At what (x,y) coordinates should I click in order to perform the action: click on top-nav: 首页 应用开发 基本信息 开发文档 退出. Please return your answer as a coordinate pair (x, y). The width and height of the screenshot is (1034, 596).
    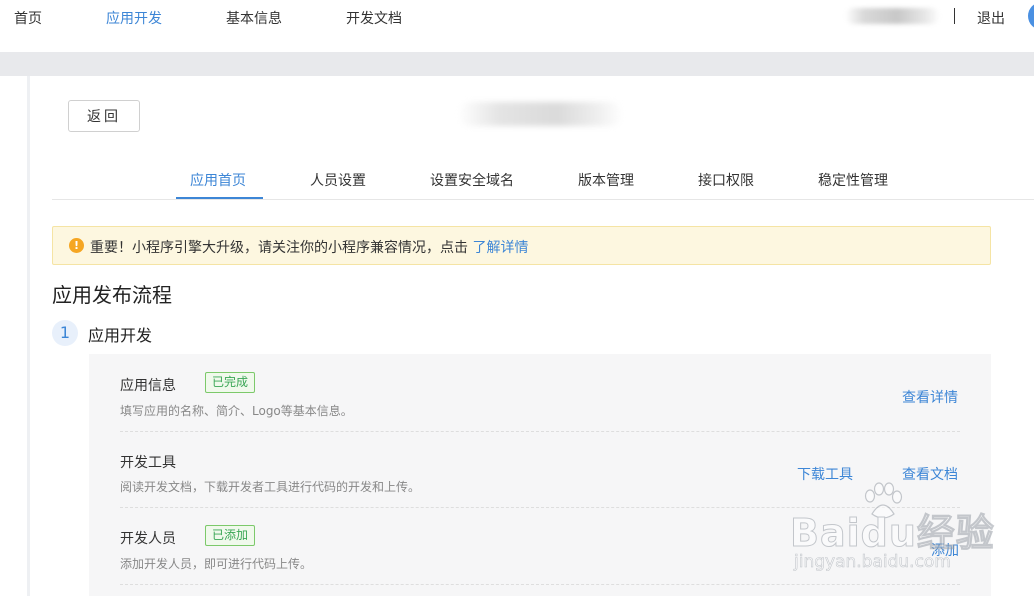
    Looking at the image, I should click on (517, 26).